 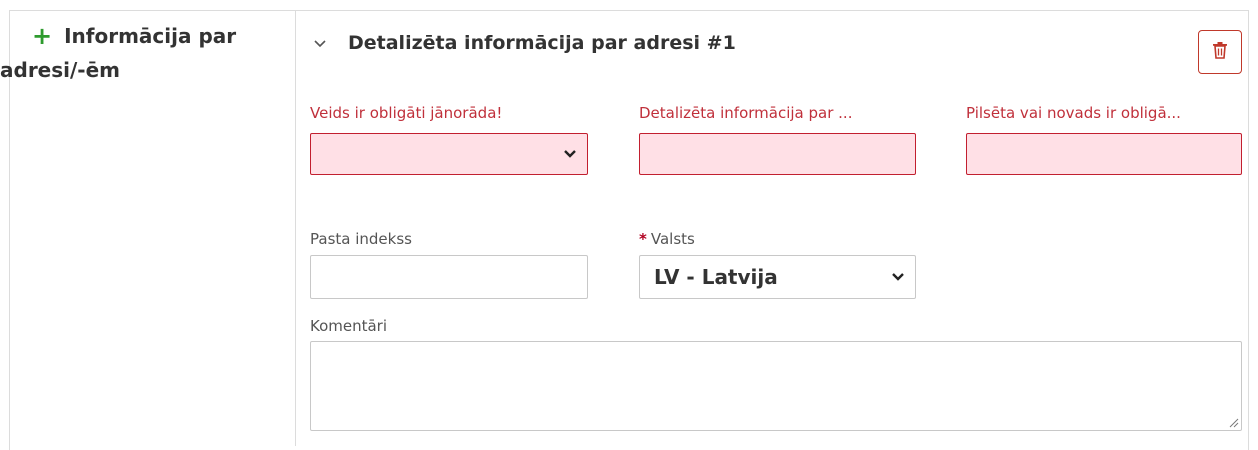 I want to click on detail-input, so click(x=777, y=154).